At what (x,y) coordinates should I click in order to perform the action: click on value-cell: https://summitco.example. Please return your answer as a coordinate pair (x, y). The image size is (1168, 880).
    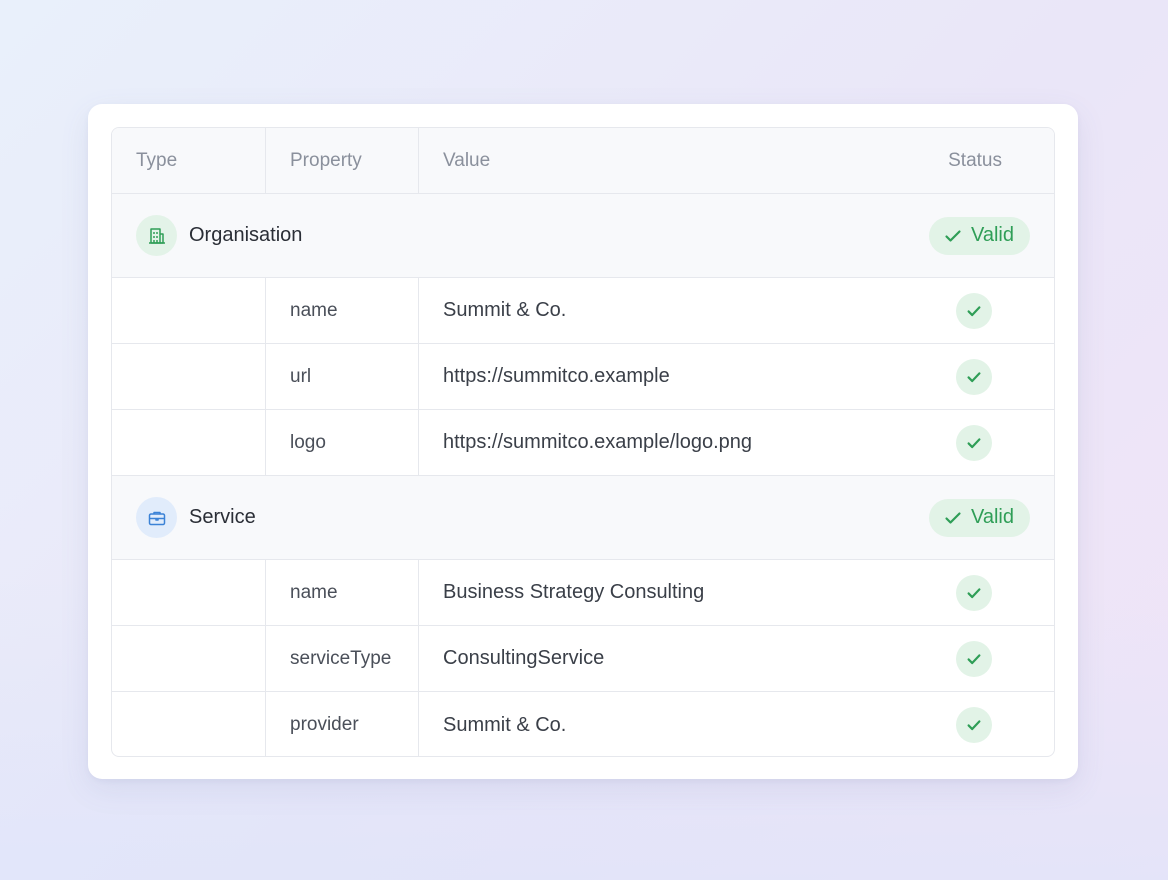
    Looking at the image, I should click on (556, 376).